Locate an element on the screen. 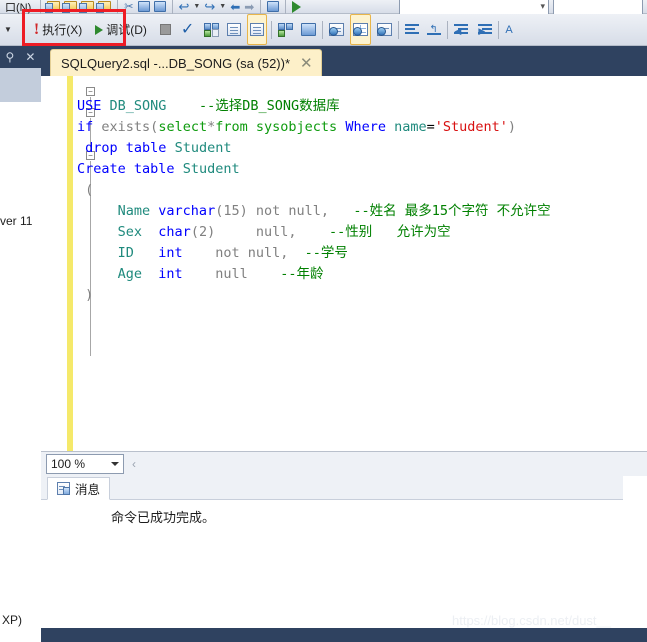  actual-plan-icon is located at coordinates (286, 29).